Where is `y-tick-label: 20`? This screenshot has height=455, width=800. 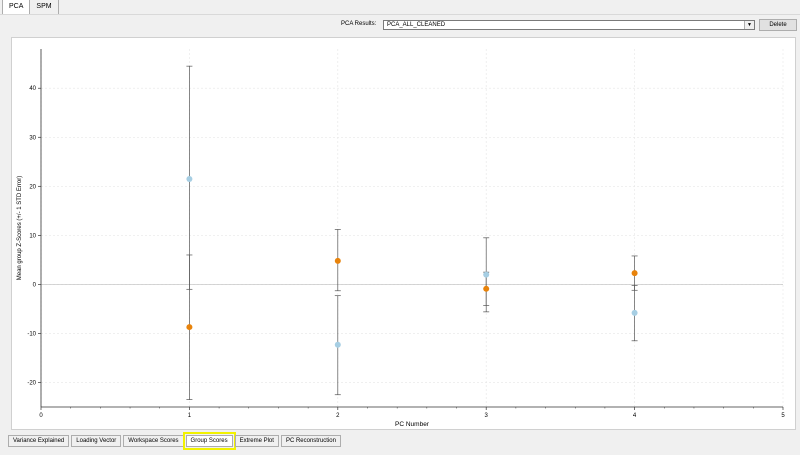 y-tick-label: 20 is located at coordinates (32, 187).